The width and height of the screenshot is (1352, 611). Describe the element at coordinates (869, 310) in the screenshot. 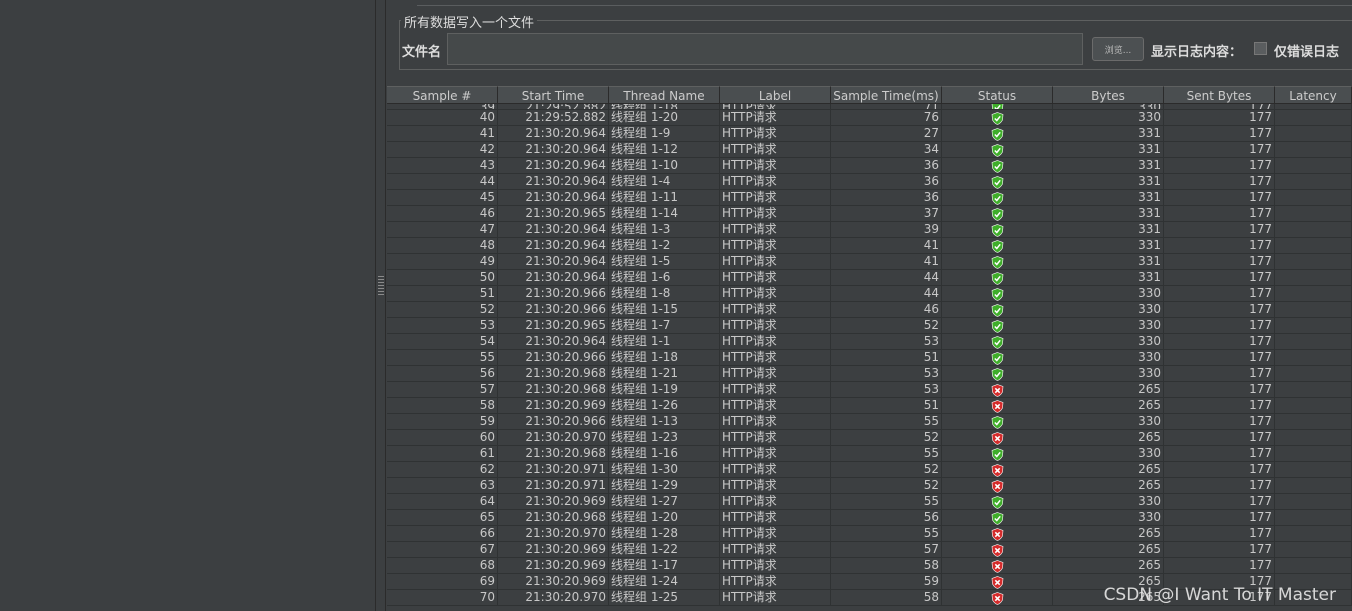

I see `table-row: 5221:30:20.966线程组 1-15HTTP请求46330177` at that location.